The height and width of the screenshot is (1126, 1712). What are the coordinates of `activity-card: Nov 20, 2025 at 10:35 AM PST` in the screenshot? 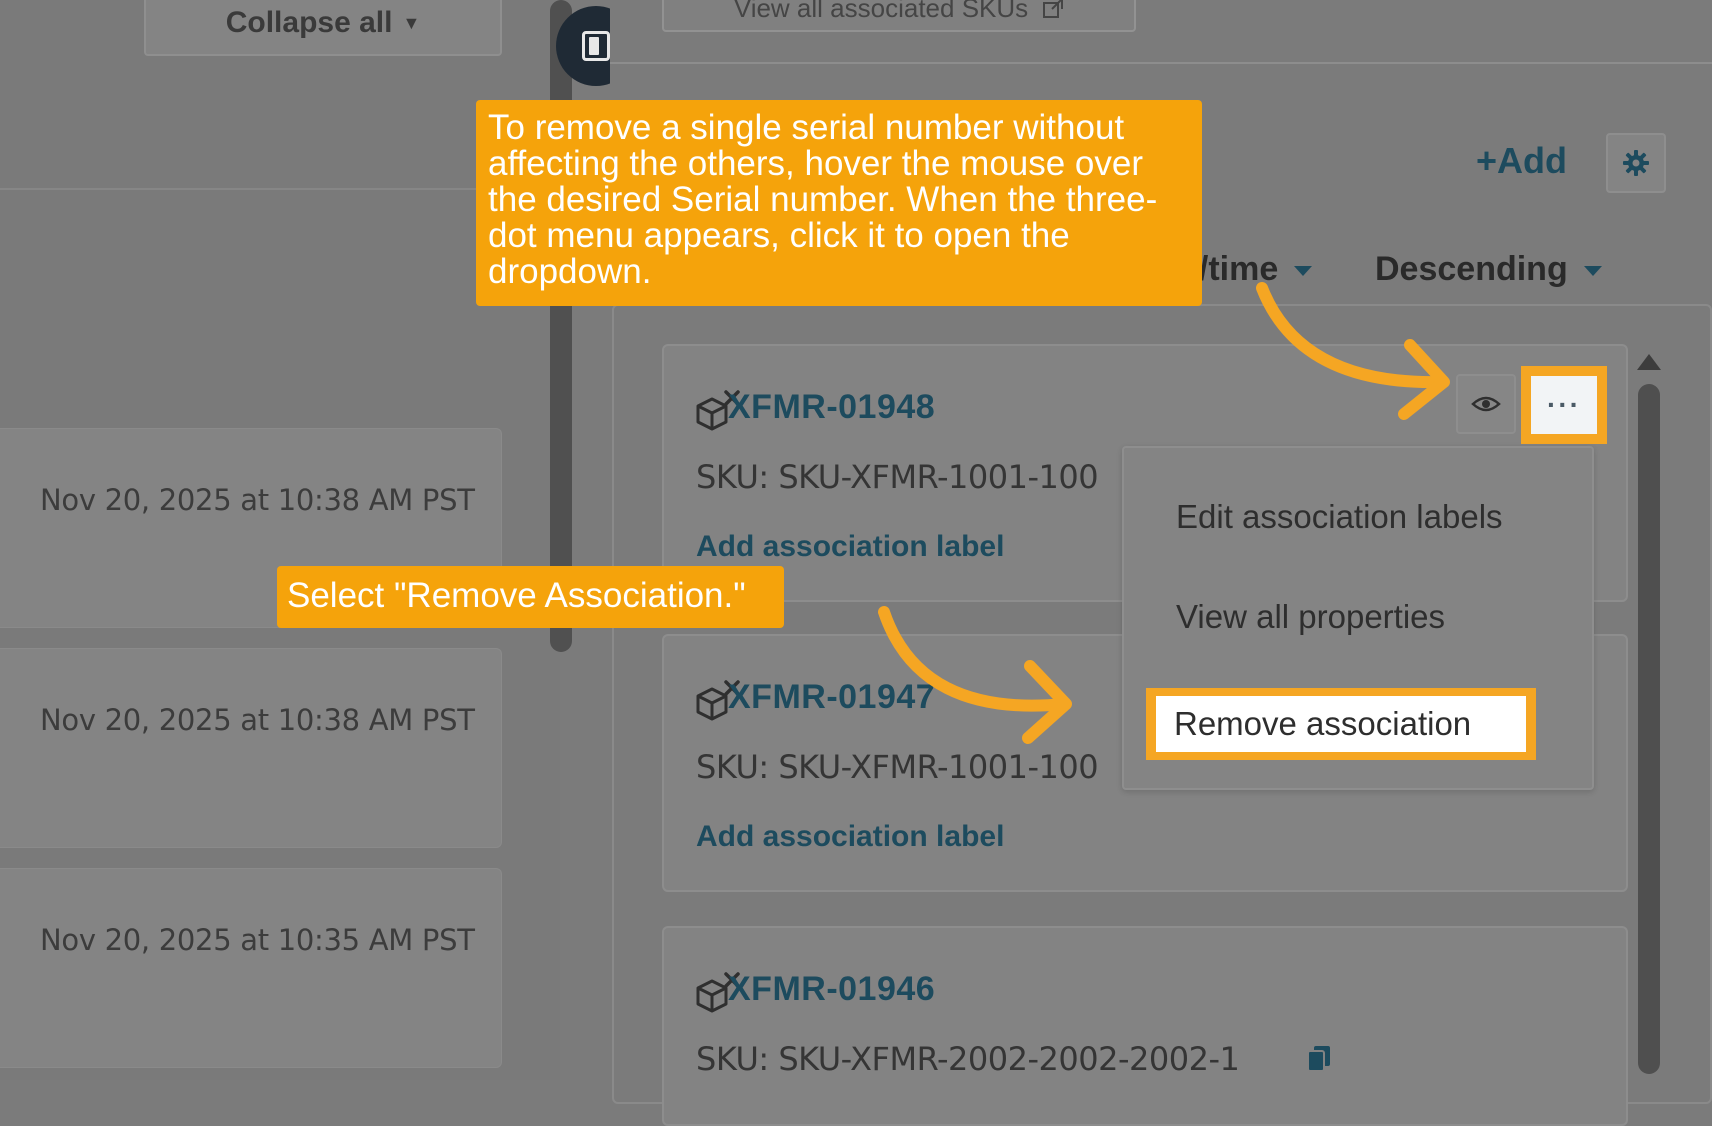 It's located at (251, 968).